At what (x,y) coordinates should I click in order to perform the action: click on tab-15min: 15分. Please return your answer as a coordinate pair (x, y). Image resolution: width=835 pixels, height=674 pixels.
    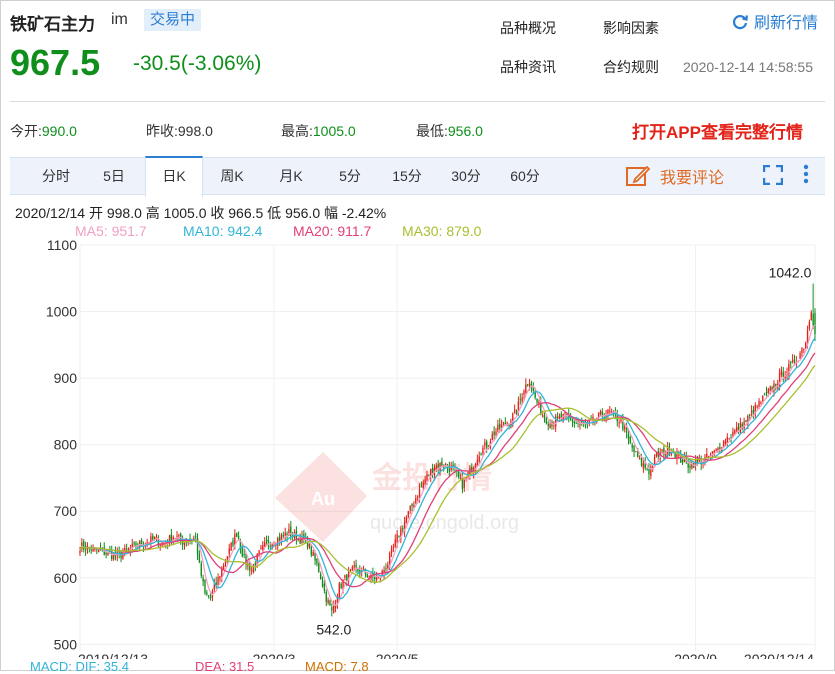
    Looking at the image, I should click on (407, 176).